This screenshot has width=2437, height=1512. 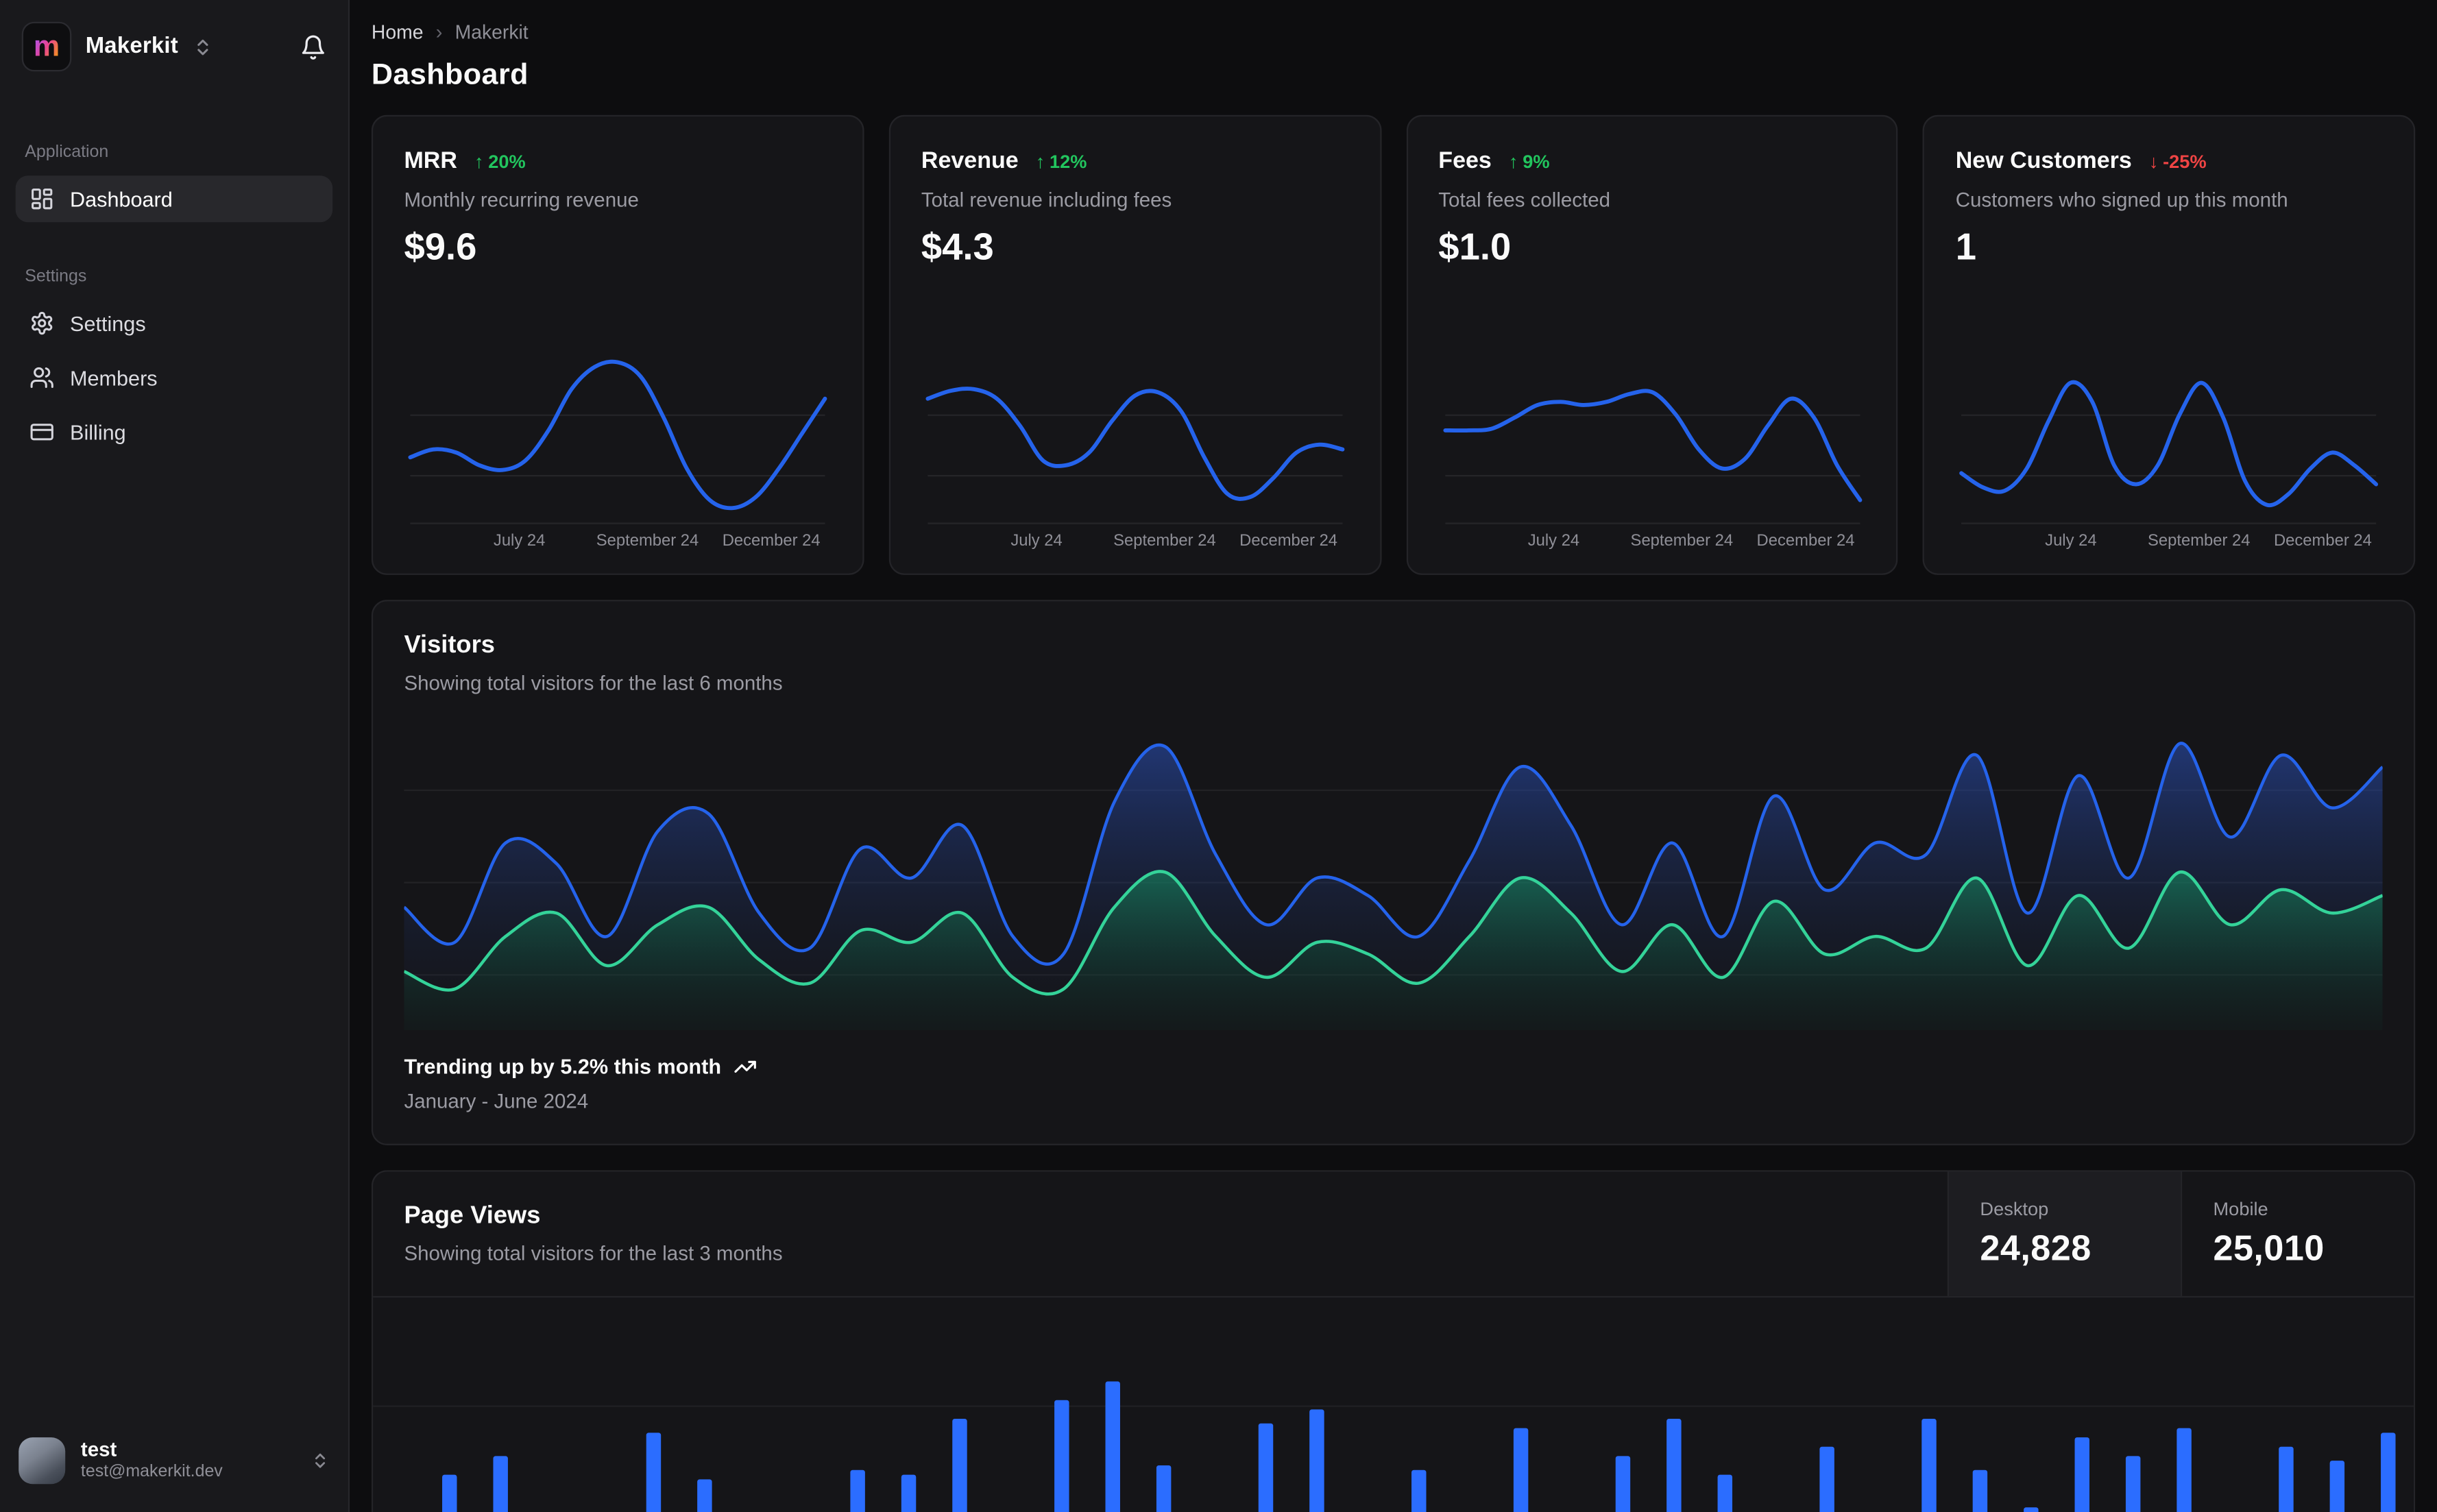 I want to click on toggle-mobile: Mobile 25,010, so click(x=2297, y=1233).